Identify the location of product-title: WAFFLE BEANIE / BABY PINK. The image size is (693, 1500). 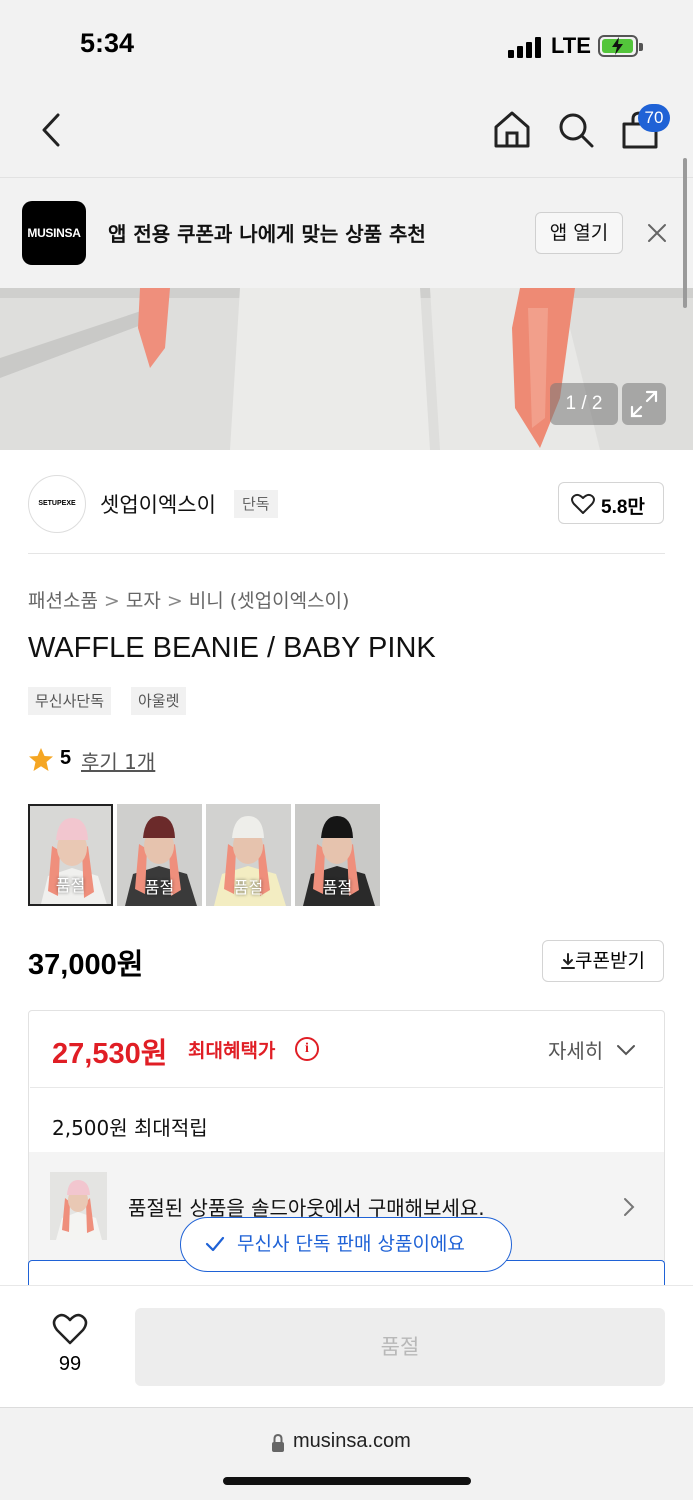
(232, 648).